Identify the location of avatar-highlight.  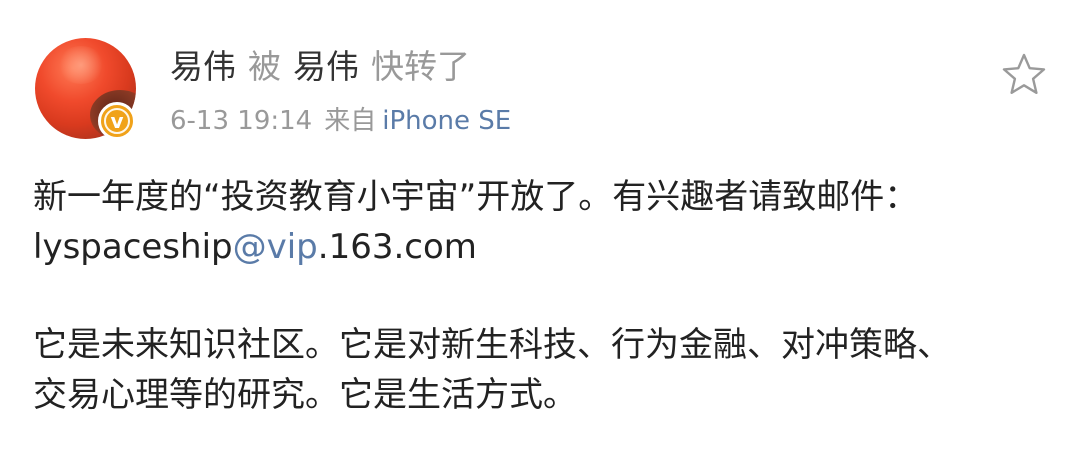
(81, 65).